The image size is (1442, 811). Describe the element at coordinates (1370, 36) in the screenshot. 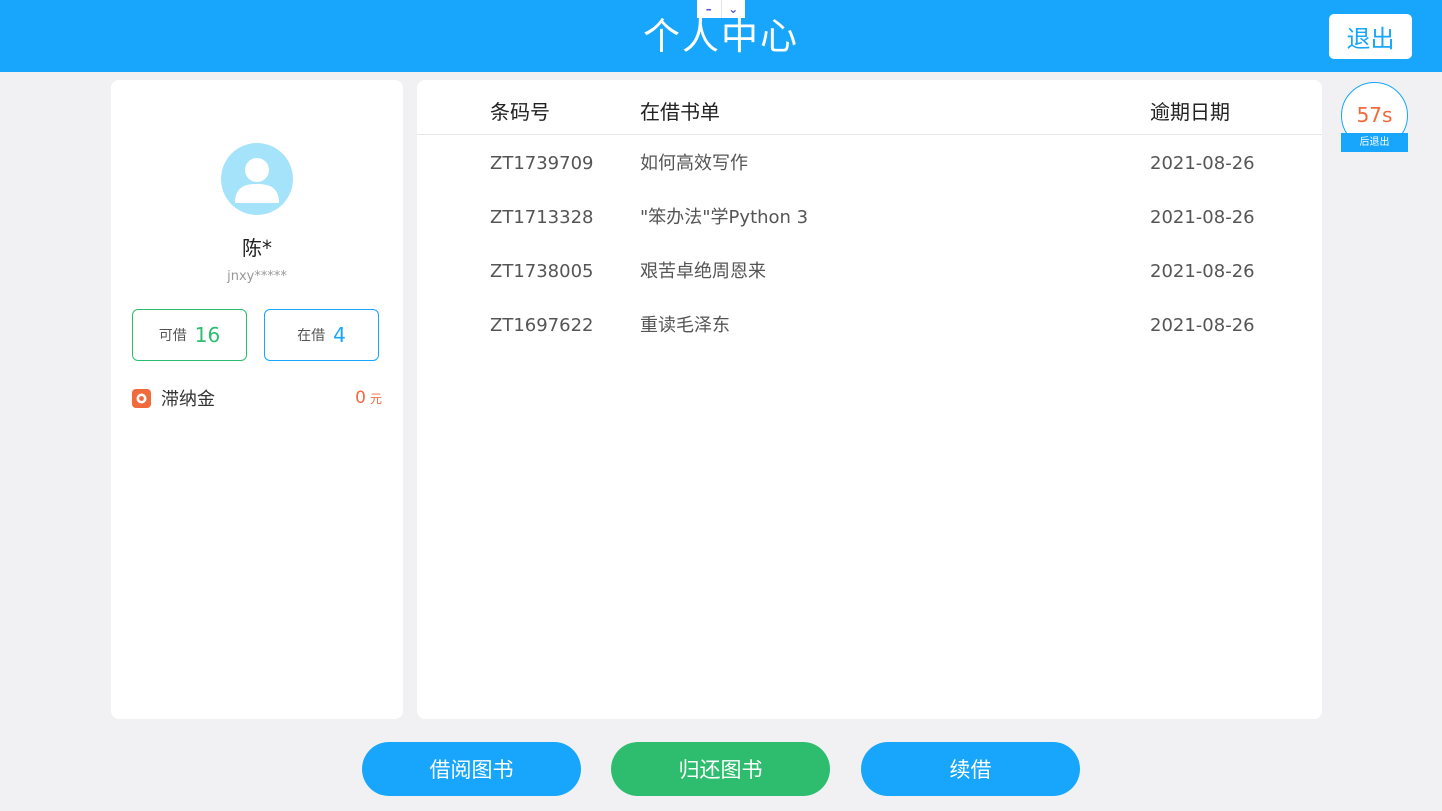

I see `logout-button: 退出` at that location.